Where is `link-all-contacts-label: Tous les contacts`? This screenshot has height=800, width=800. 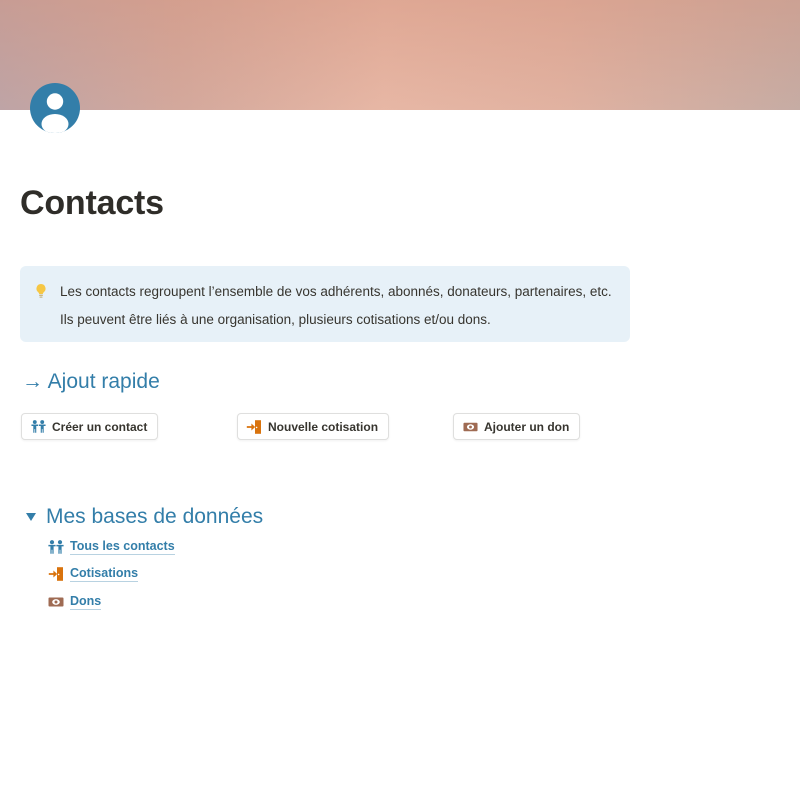 link-all-contacts-label: Tous les contacts is located at coordinates (122, 546).